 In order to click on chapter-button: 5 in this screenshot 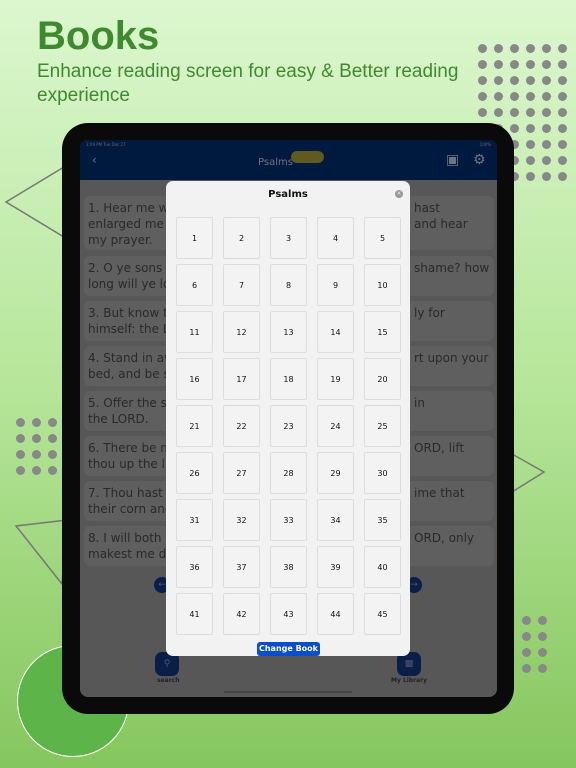, I will do `click(382, 238)`.